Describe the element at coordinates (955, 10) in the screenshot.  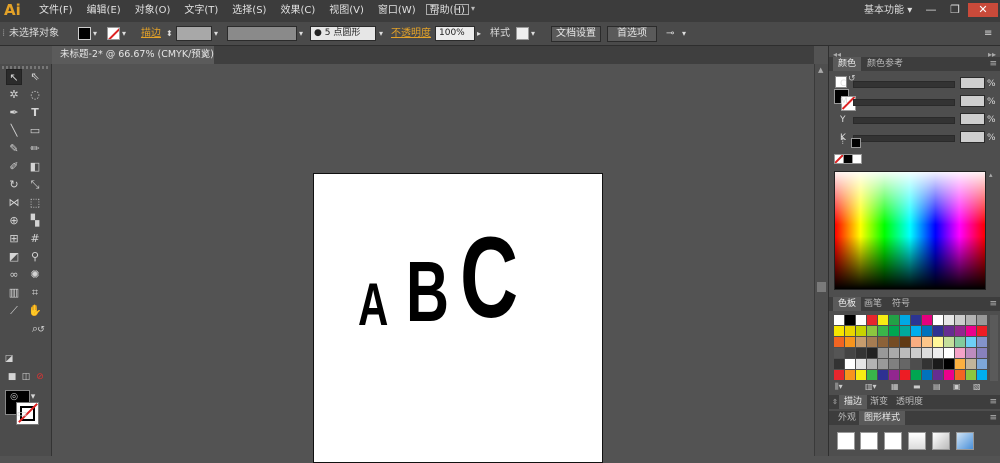
I see `restore-button: ❐` at that location.